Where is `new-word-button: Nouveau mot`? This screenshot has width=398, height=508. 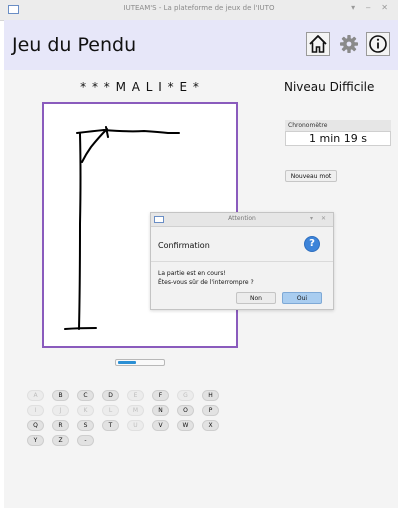
new-word-button: Nouveau mot is located at coordinates (311, 176).